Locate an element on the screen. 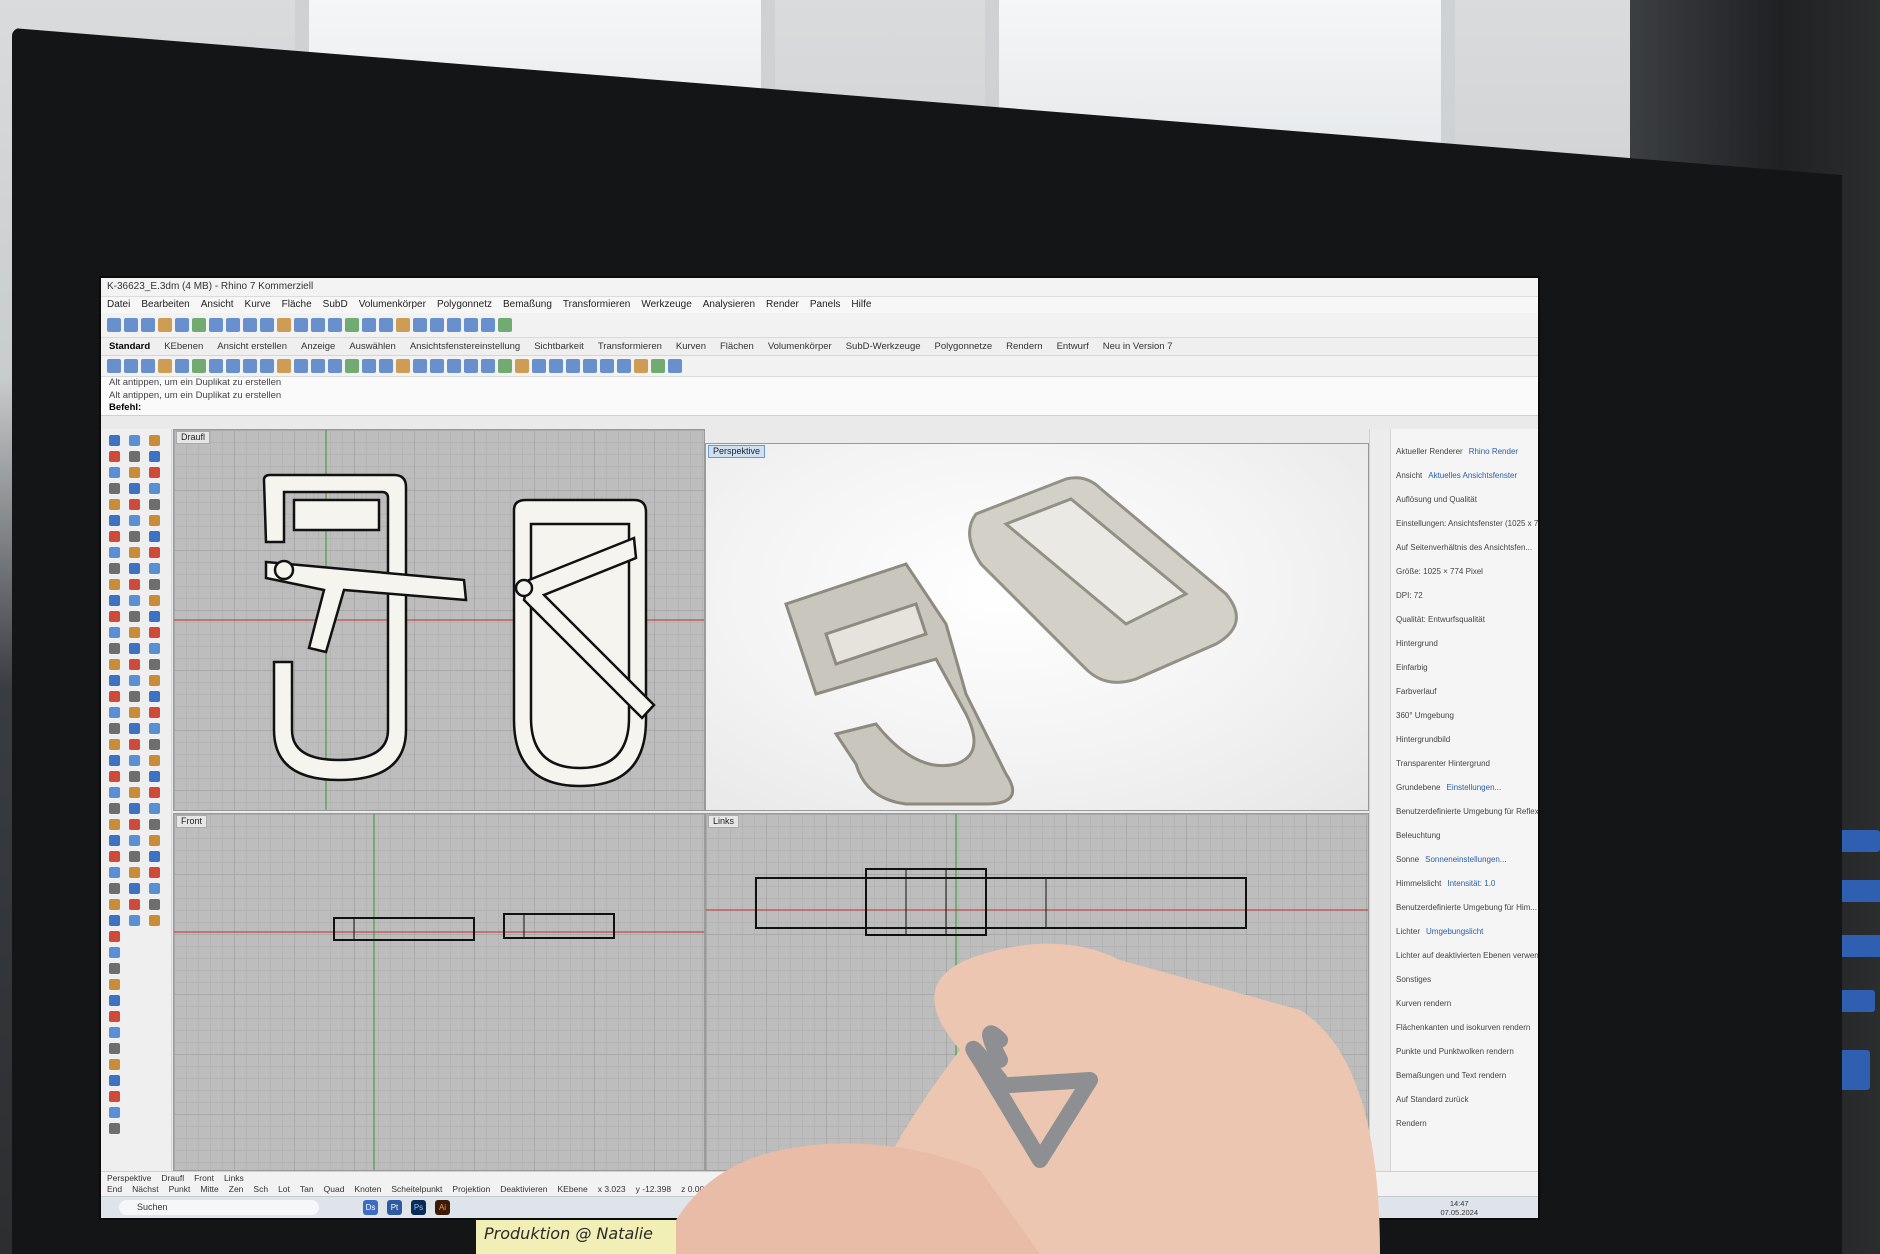 This screenshot has height=1254, width=1880. menu-werkzeuge: Werkzeuge is located at coordinates (666, 305).